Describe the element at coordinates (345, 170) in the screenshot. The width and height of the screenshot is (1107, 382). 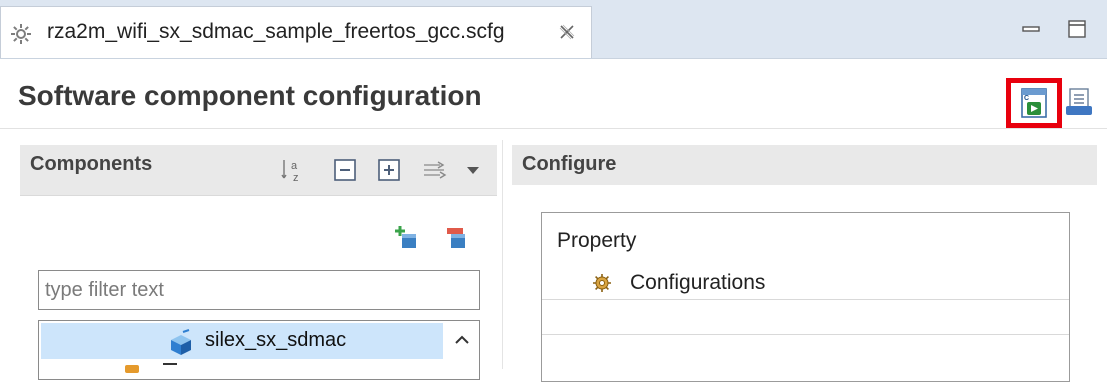
I see `collapse-all-icon` at that location.